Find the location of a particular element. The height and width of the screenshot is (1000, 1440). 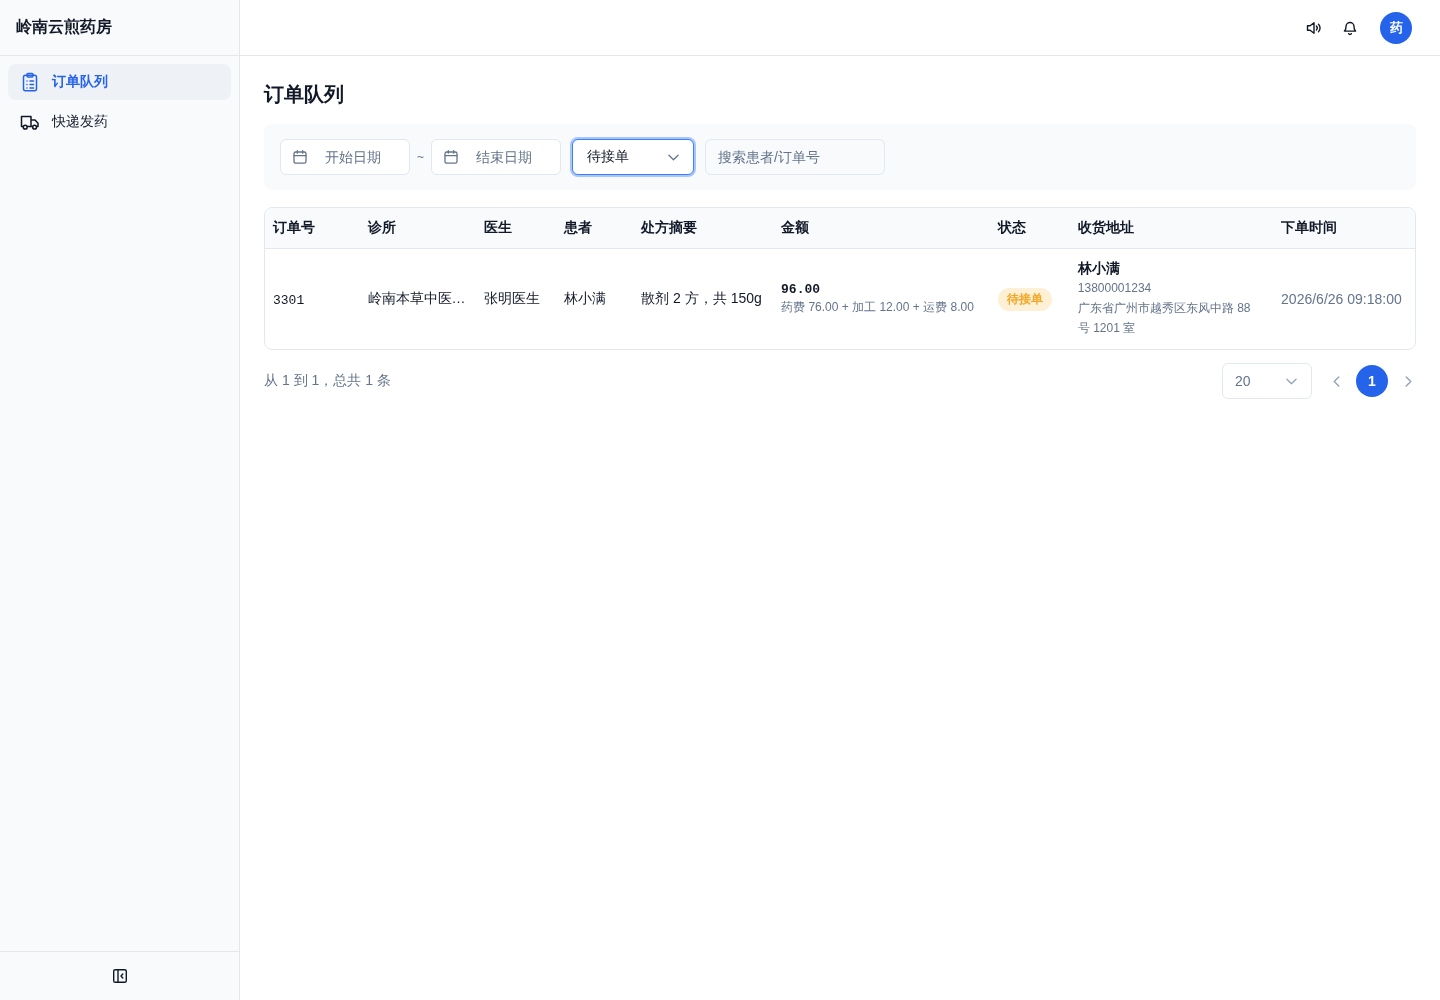

sidebar-item: 订单队列 is located at coordinates (119, 82).